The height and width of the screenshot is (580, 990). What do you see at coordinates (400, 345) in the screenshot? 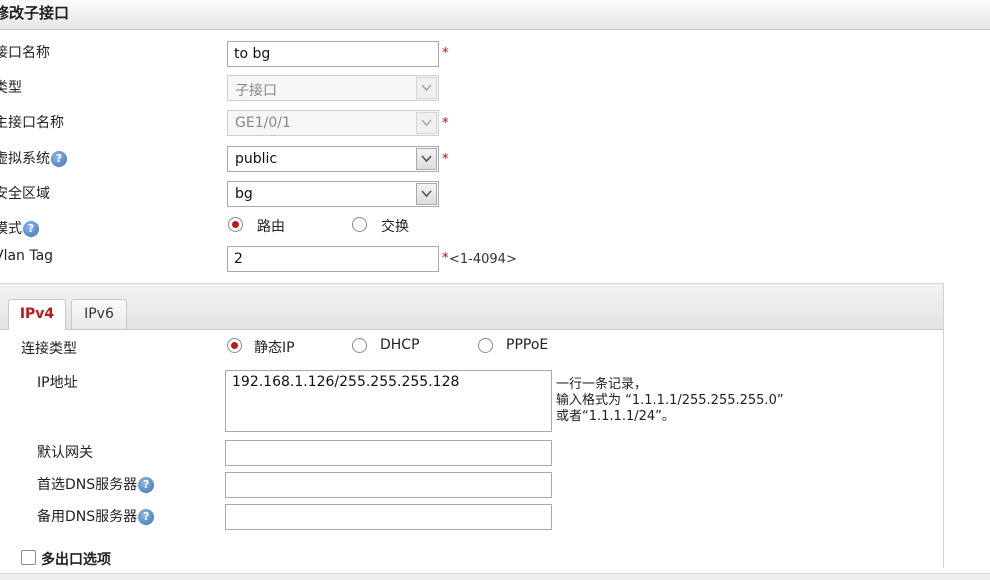
I see `conn-dhcp-label: DHCP` at bounding box center [400, 345].